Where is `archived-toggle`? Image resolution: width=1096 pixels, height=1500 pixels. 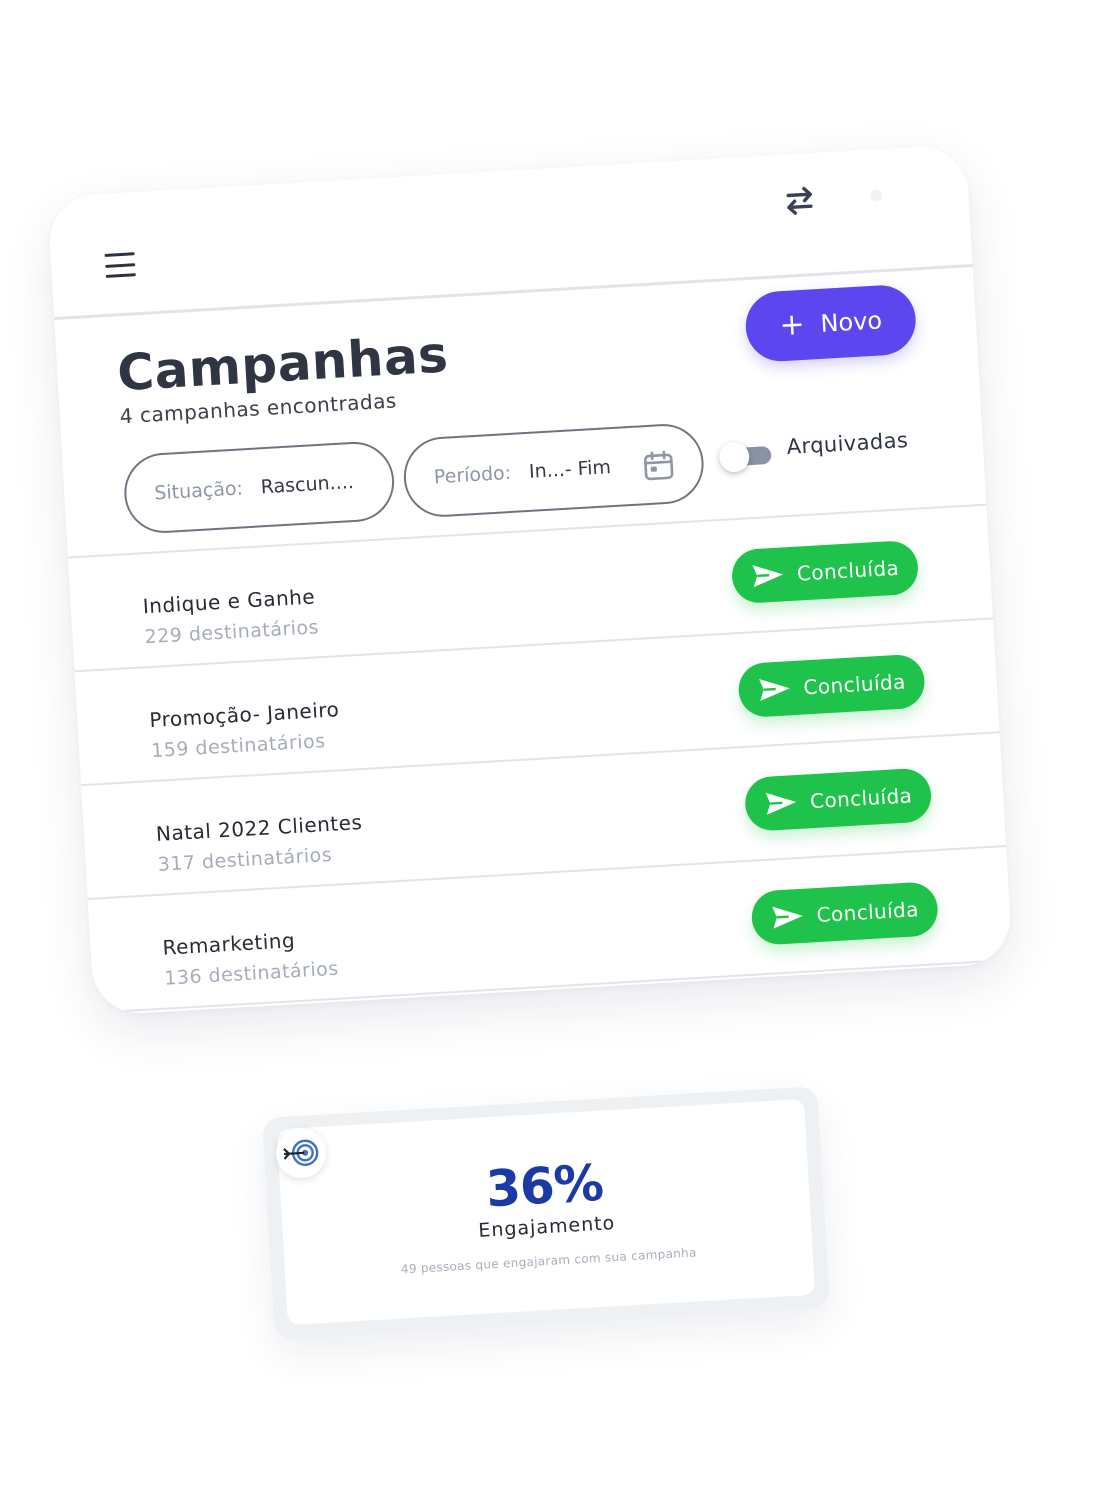 archived-toggle is located at coordinates (745, 456).